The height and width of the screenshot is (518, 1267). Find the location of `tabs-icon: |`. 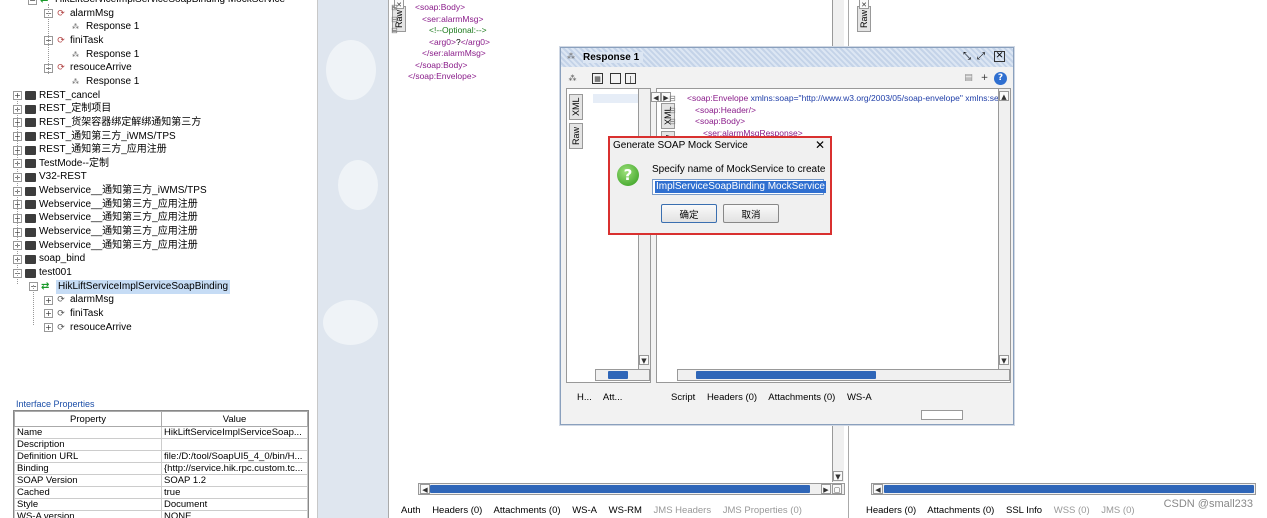

tabs-icon: | is located at coordinates (630, 78).